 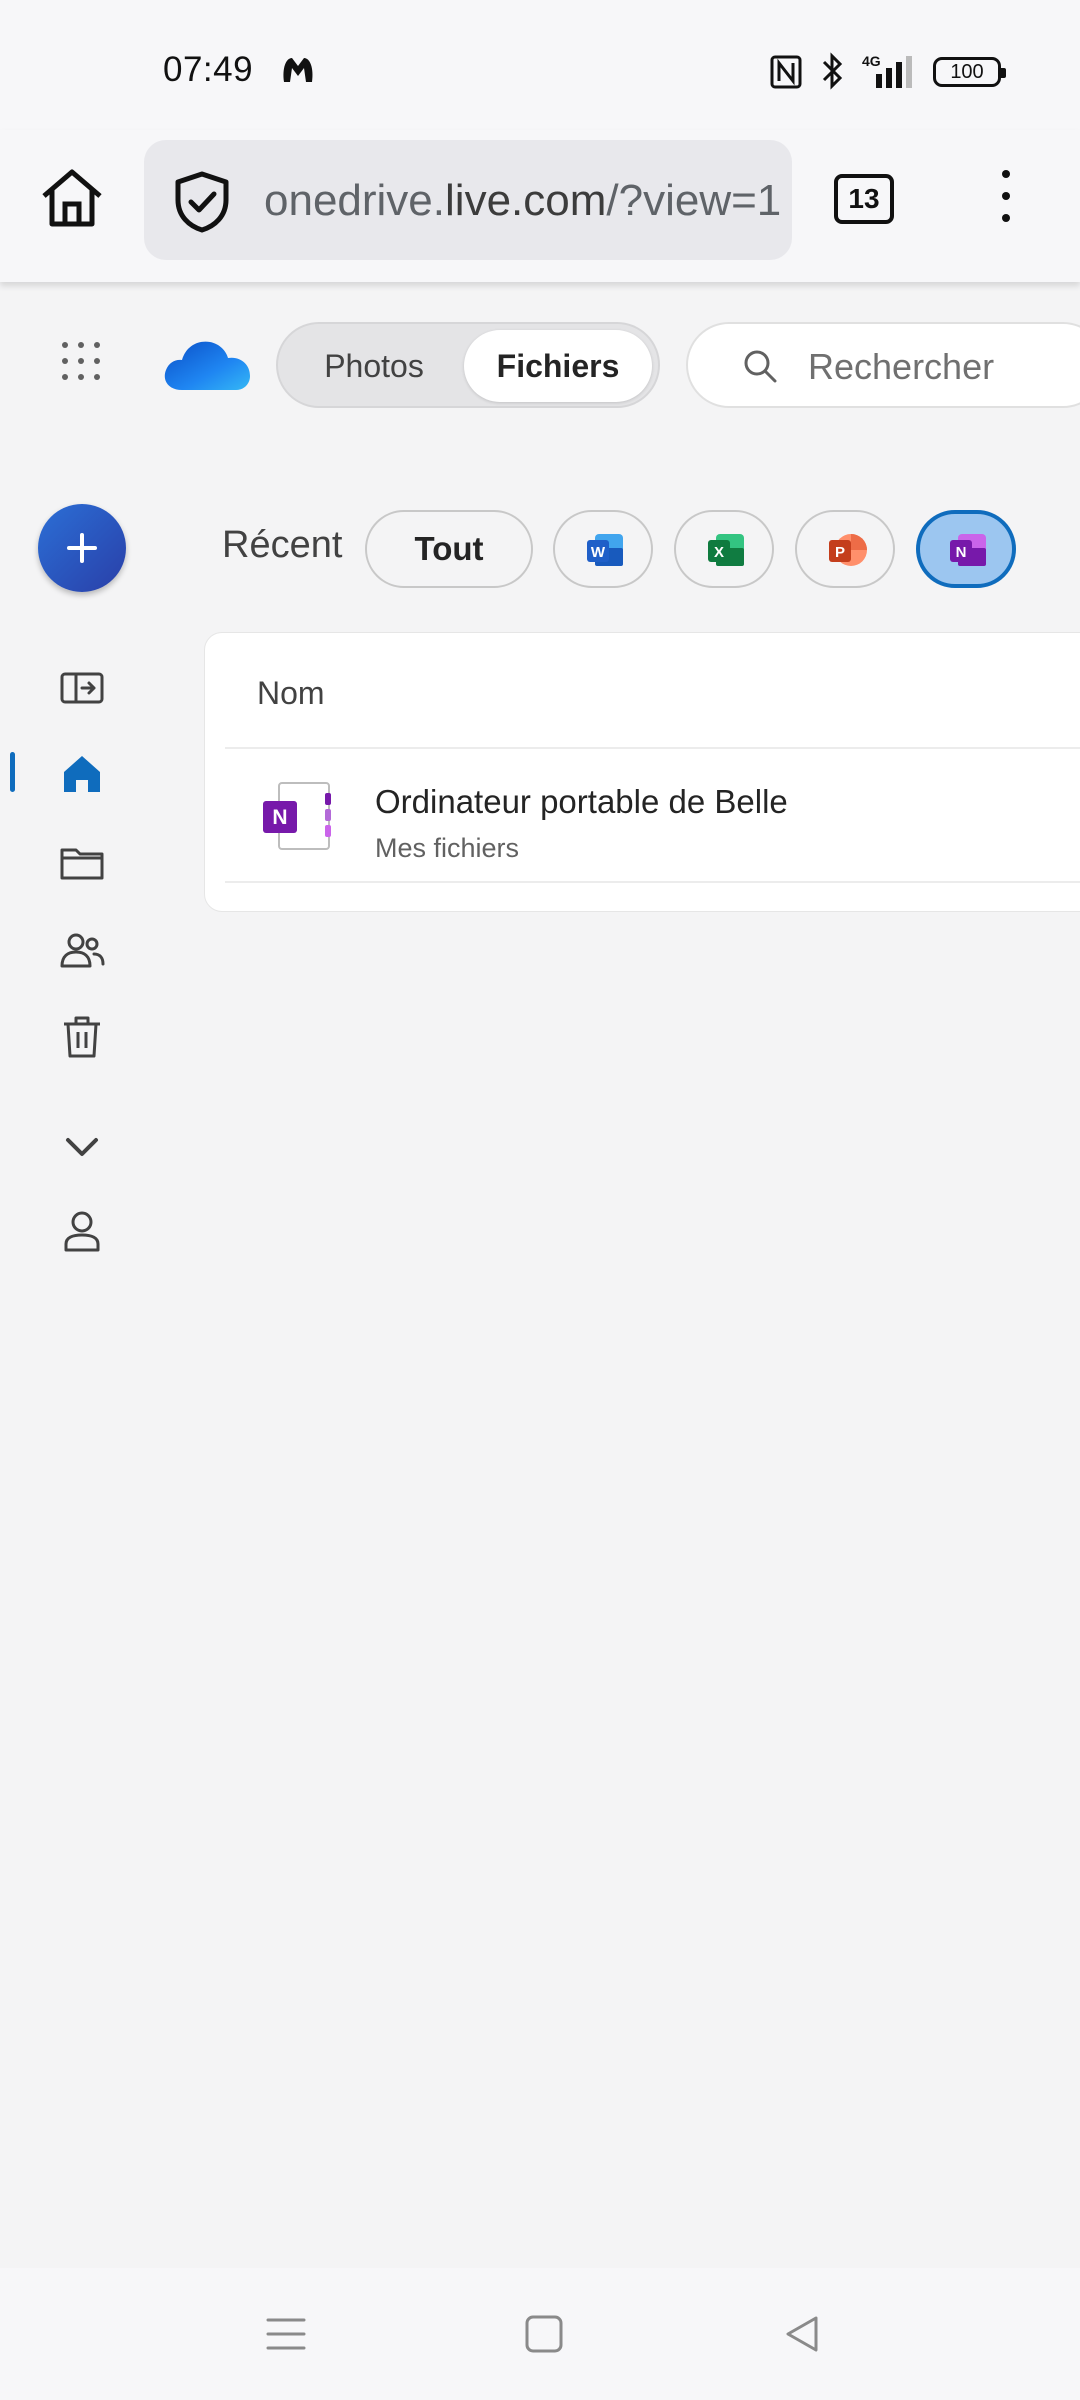 I want to click on tab-files: Fichiers, so click(x=558, y=366).